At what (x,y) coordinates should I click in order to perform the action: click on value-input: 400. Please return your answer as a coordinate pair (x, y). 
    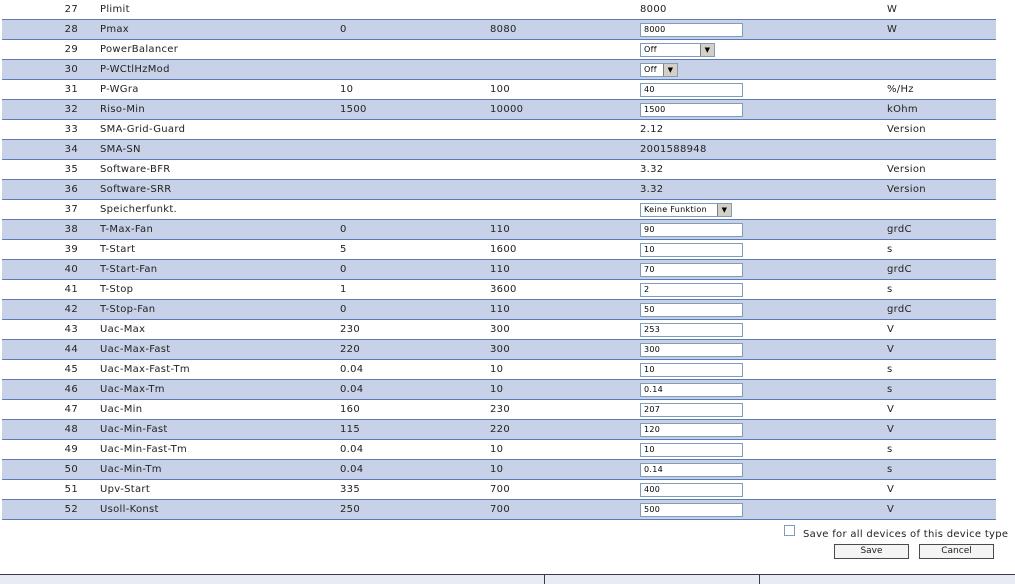
    Looking at the image, I should click on (691, 489).